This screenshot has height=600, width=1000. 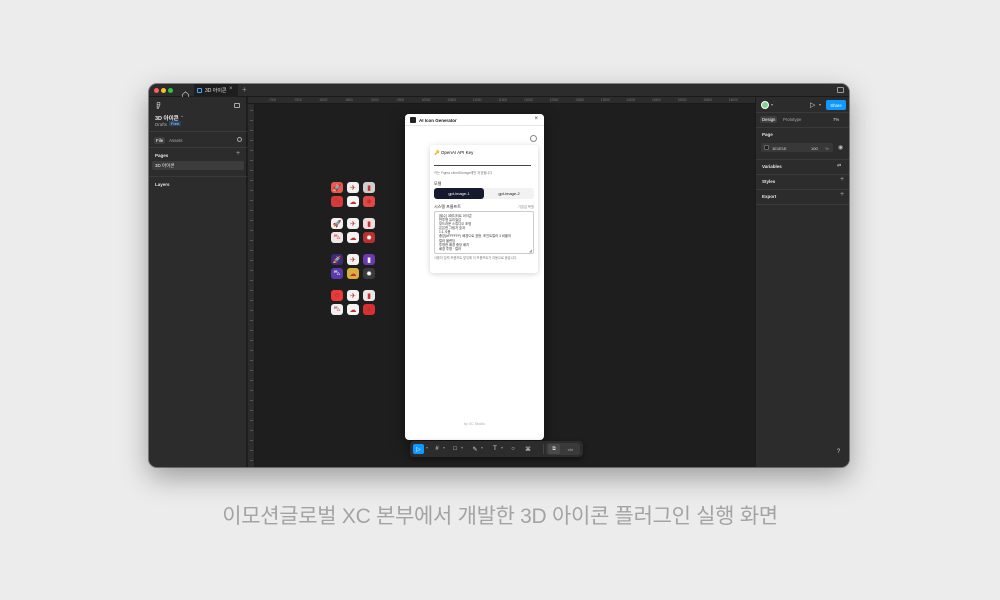 What do you see at coordinates (454, 152) in the screenshot?
I see `api-key-title: 🔑 OpenAI API Key` at bounding box center [454, 152].